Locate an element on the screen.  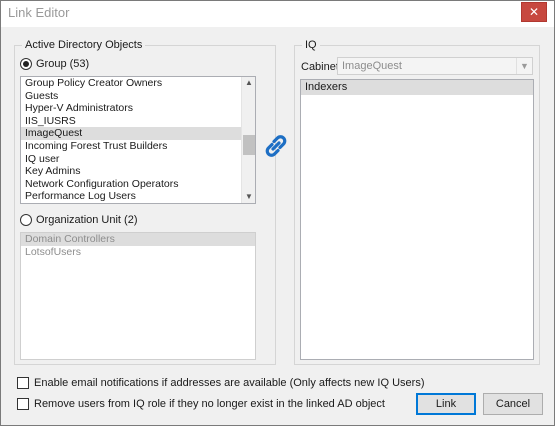
close-button: ✕ is located at coordinates (534, 12).